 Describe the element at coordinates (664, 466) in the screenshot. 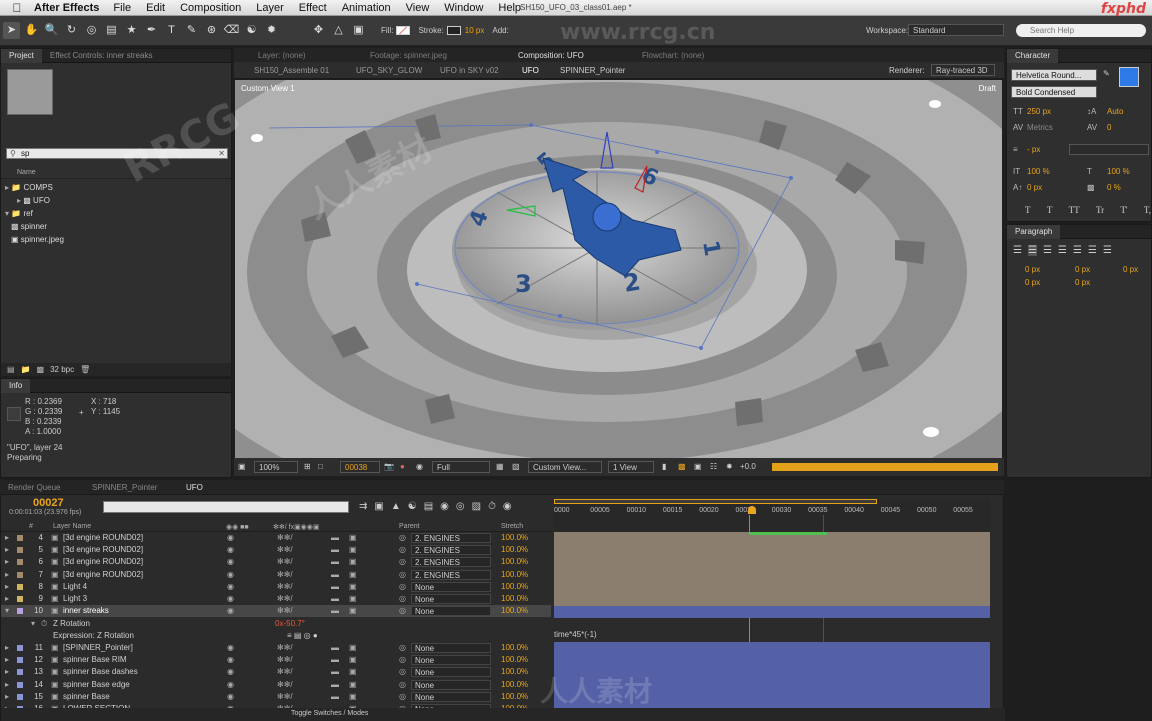

I see `toggle-pixel-aspect-icon: ▮` at that location.